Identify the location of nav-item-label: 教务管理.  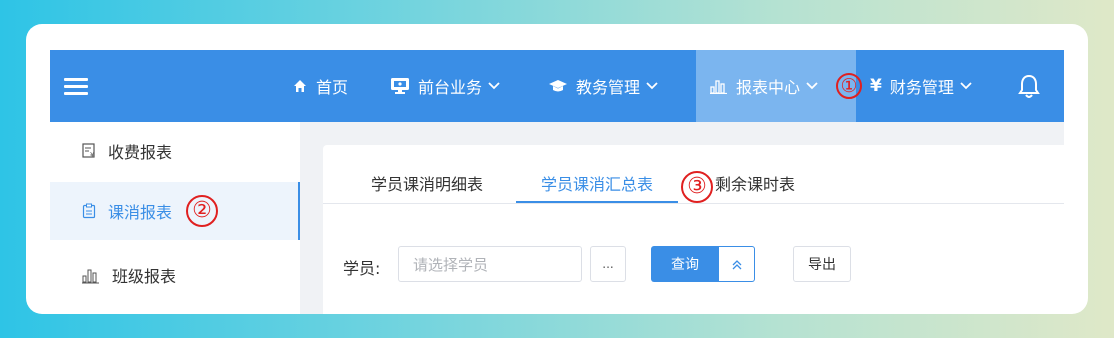
(608, 87).